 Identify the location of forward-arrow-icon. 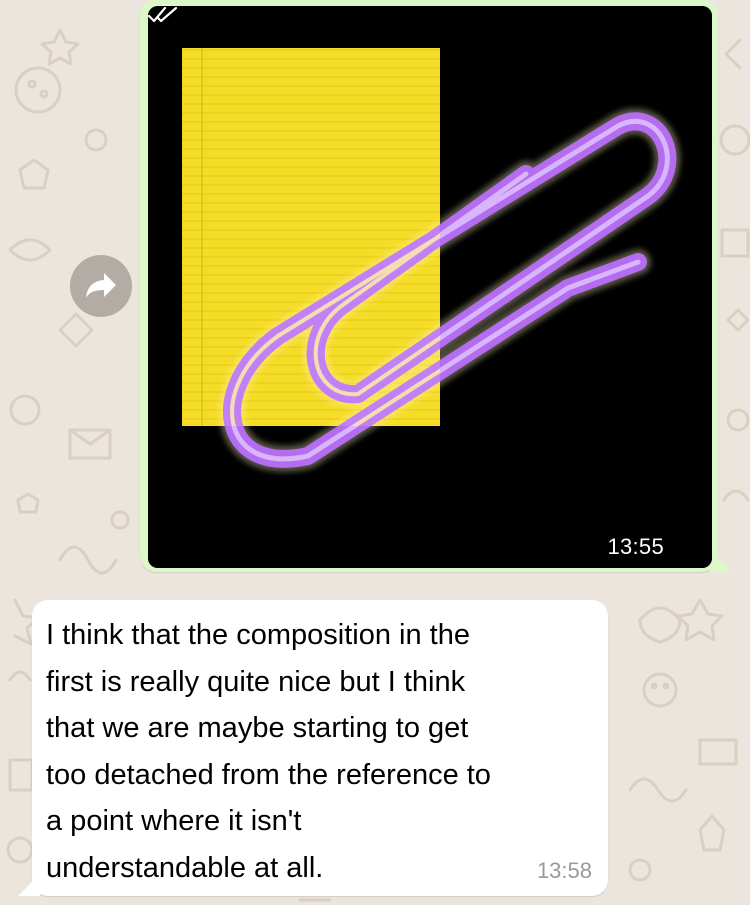
(101, 285).